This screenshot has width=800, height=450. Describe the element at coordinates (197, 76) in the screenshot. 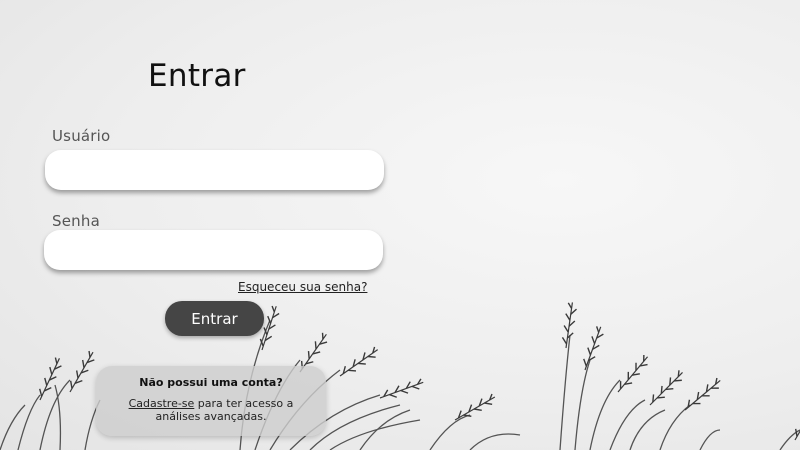

I see `page-title: Entrar` at that location.